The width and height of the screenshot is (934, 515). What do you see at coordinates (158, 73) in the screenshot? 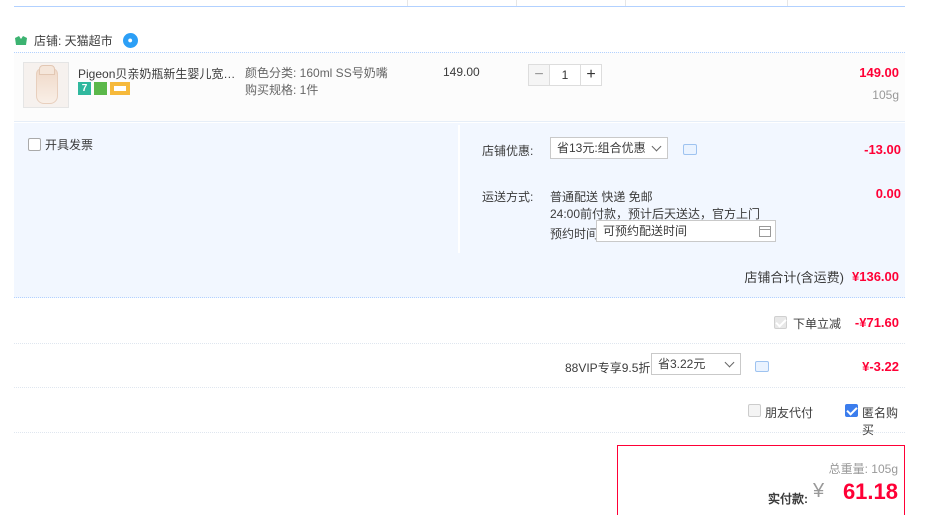
I see `product-title: Pigeon贝亲奶瓶新生婴儿宽口径玻璃奶瓶` at bounding box center [158, 73].